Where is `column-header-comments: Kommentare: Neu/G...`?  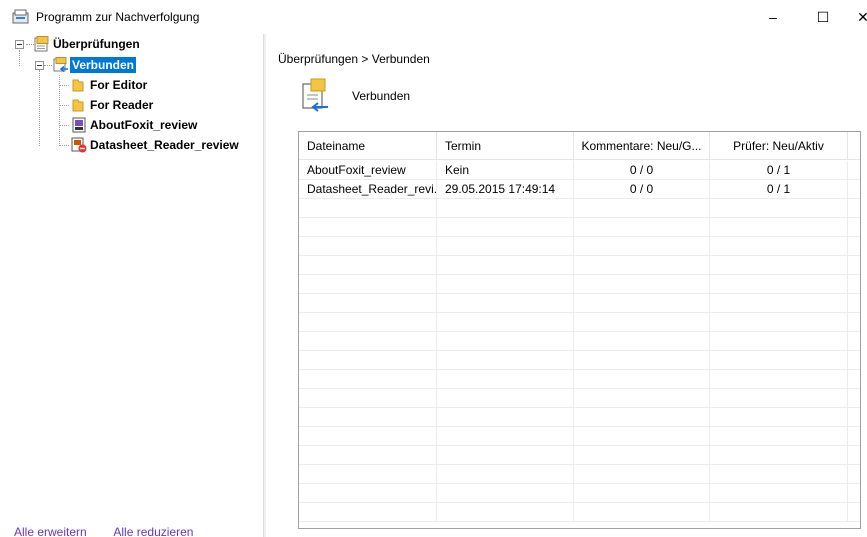 column-header-comments: Kommentare: Neu/G... is located at coordinates (642, 146).